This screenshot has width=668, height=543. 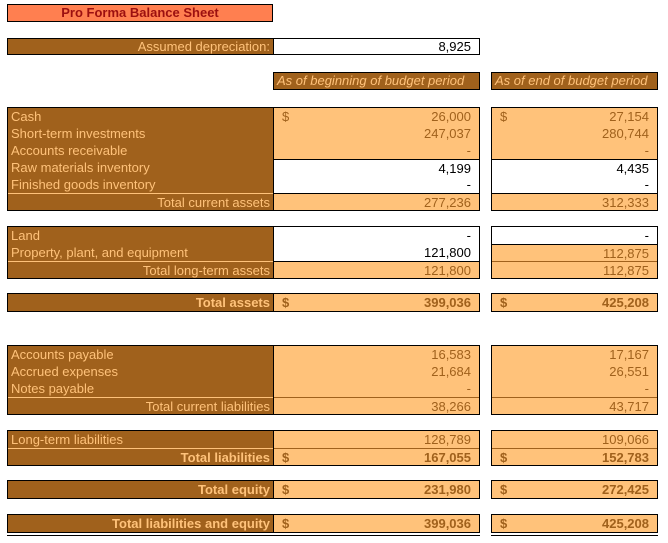 I want to click on liabilities-labels: Long-term liabilities Total liabilities, so click(x=140, y=448).